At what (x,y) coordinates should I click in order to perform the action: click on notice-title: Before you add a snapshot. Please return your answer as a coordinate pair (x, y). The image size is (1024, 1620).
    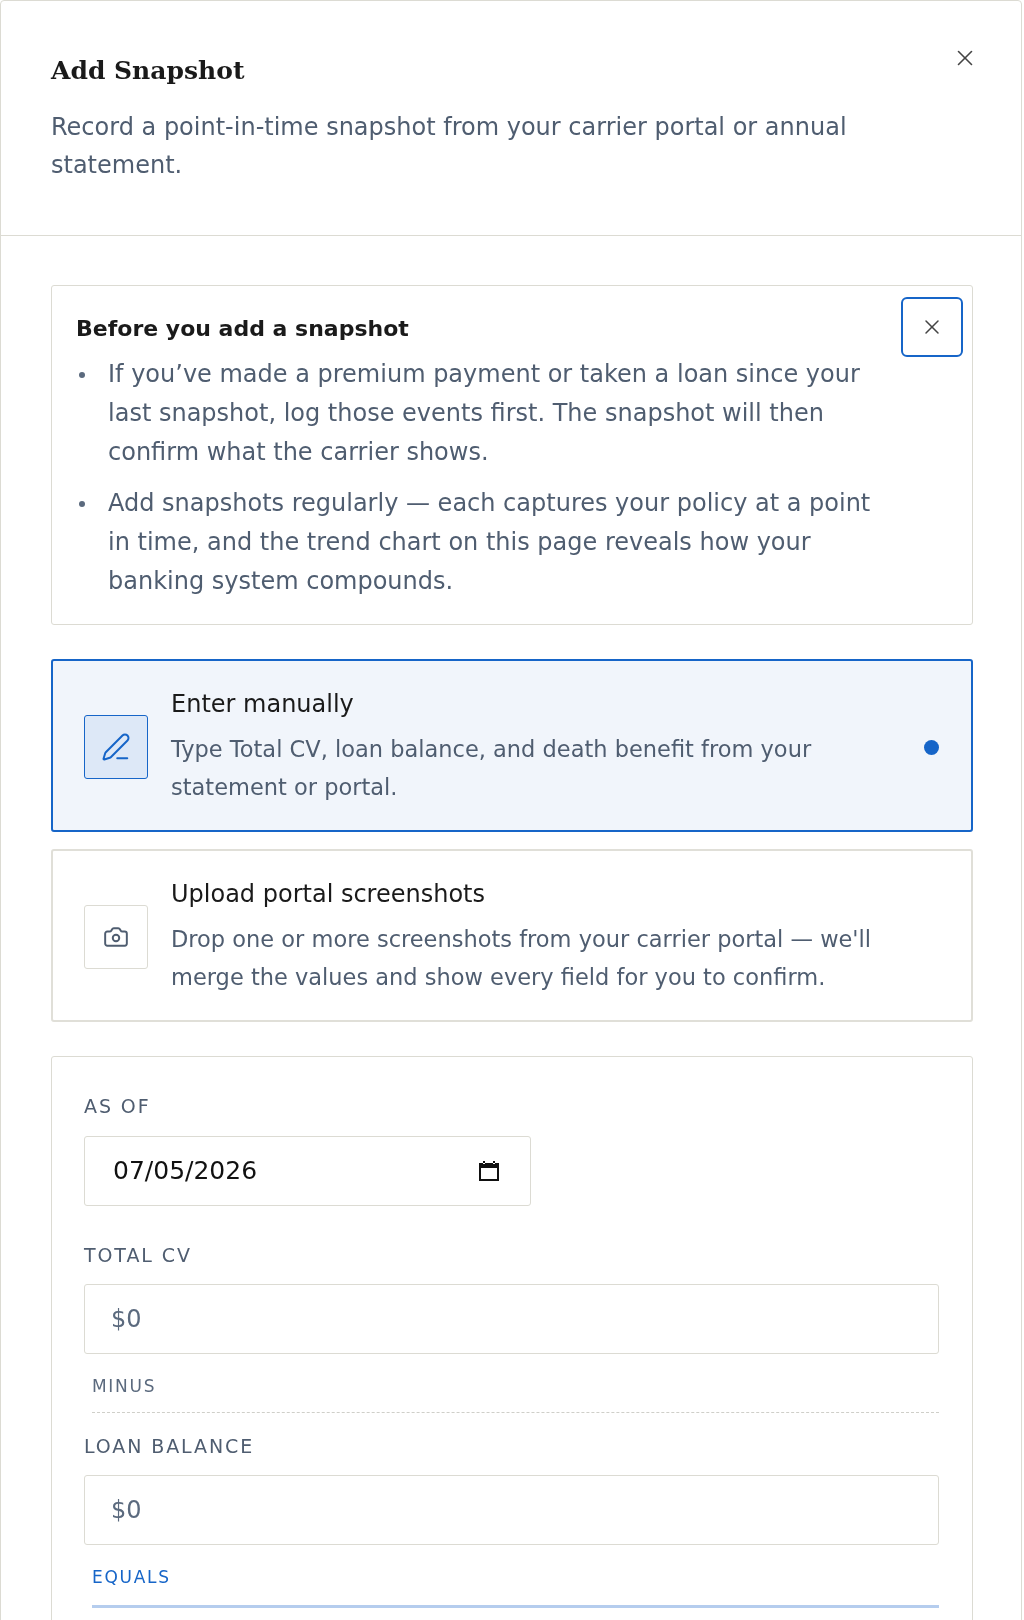
    Looking at the image, I should click on (243, 329).